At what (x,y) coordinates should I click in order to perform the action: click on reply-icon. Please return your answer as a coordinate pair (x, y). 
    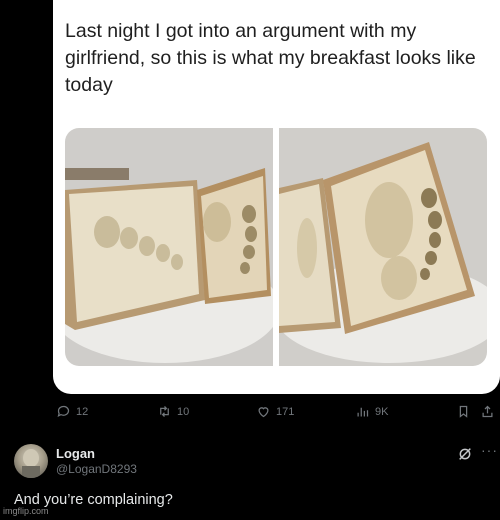
    Looking at the image, I should click on (63, 411).